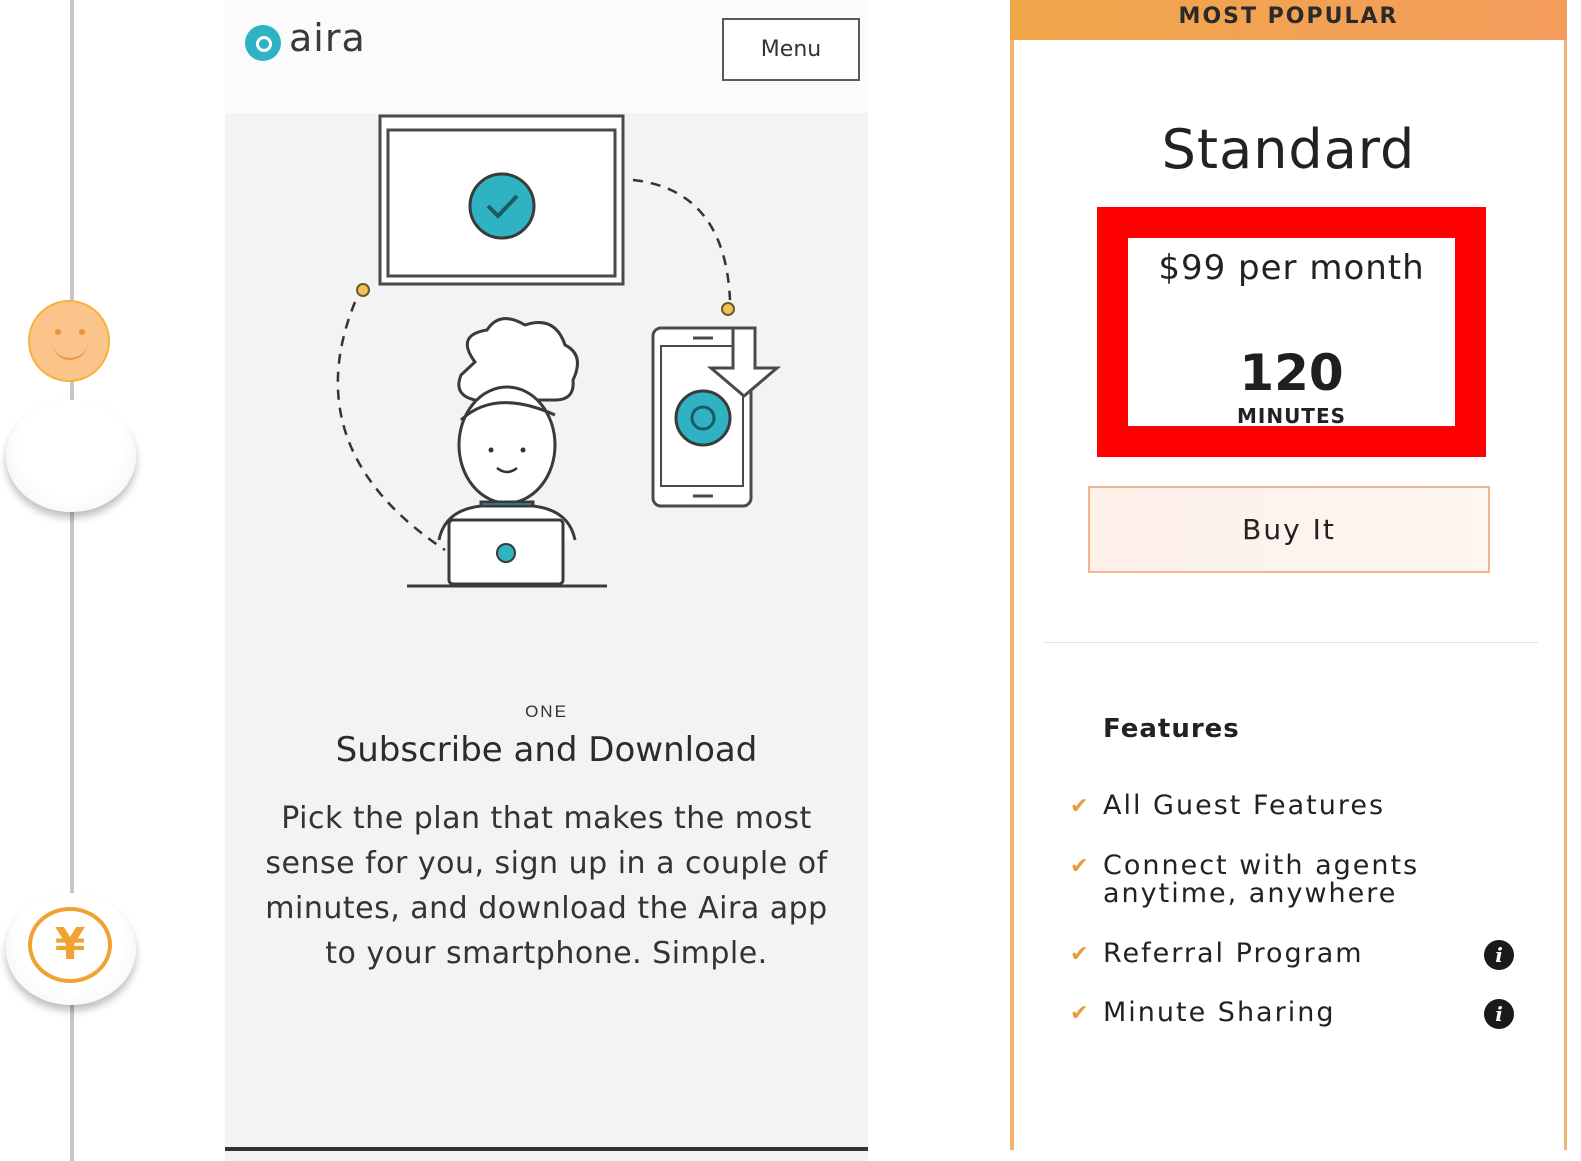 Image resolution: width=1581 pixels, height=1161 pixels. What do you see at coordinates (546, 711) in the screenshot?
I see `step-number-label: ONE` at bounding box center [546, 711].